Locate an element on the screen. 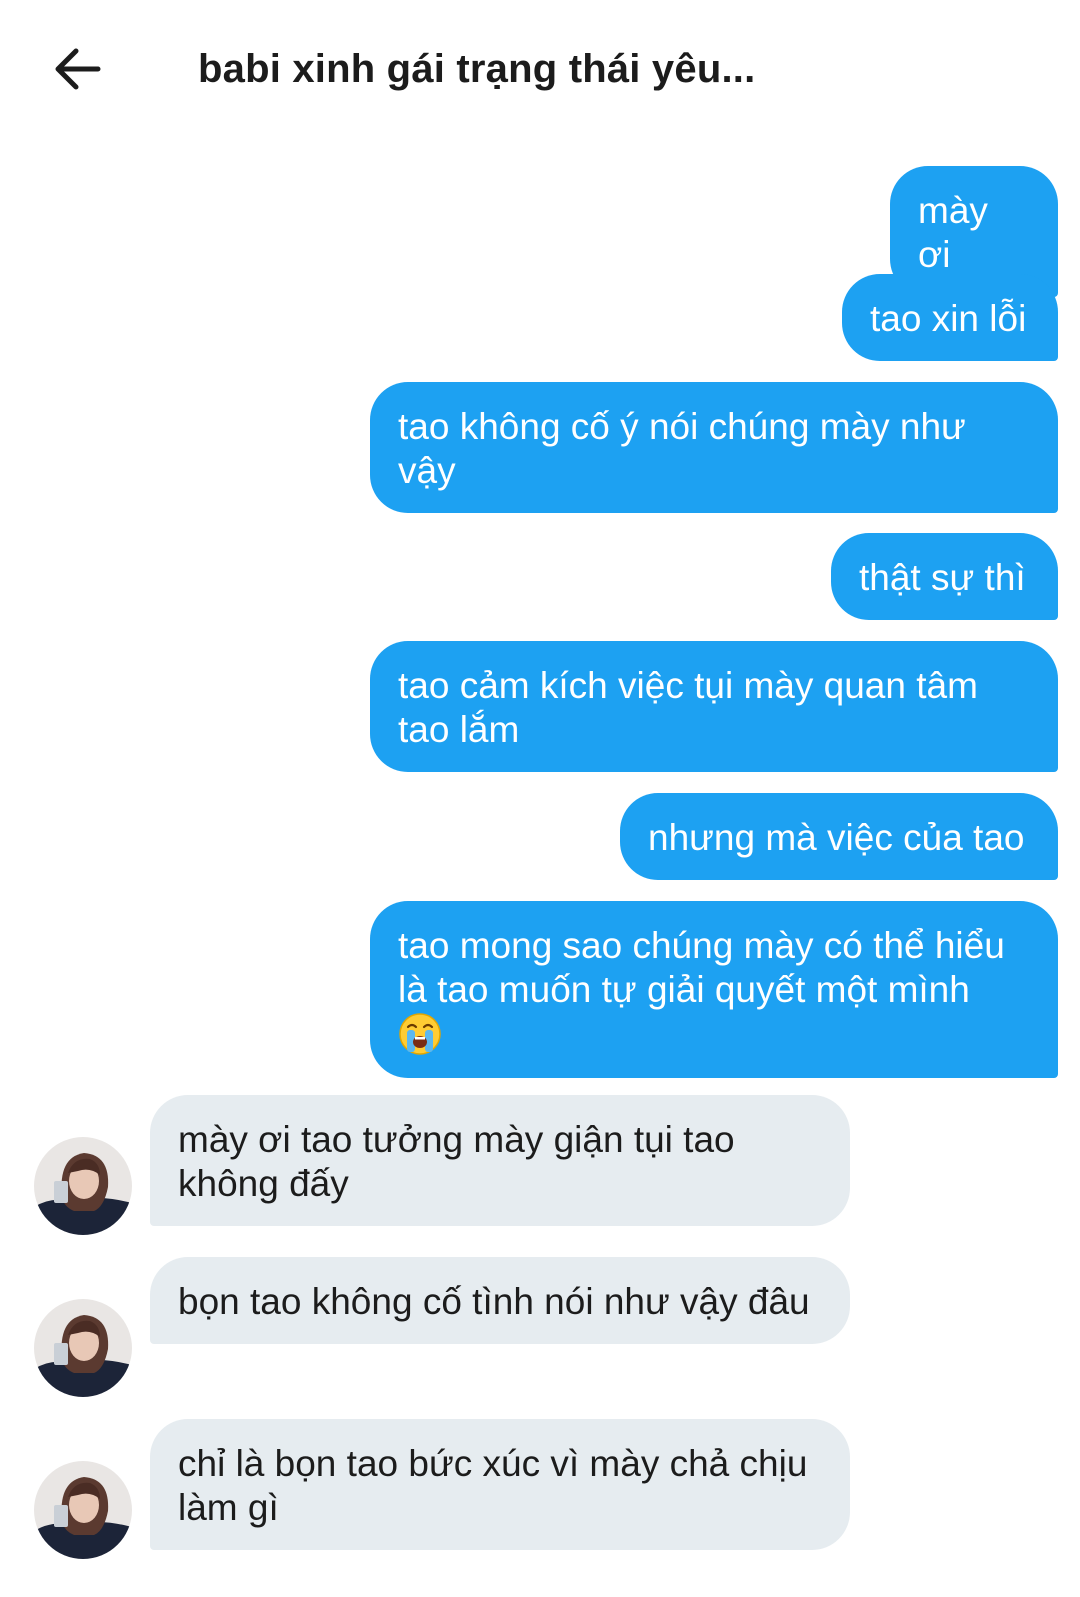  message-text: bọn tao không cố tình nói như vậy đâu is located at coordinates (494, 1301).